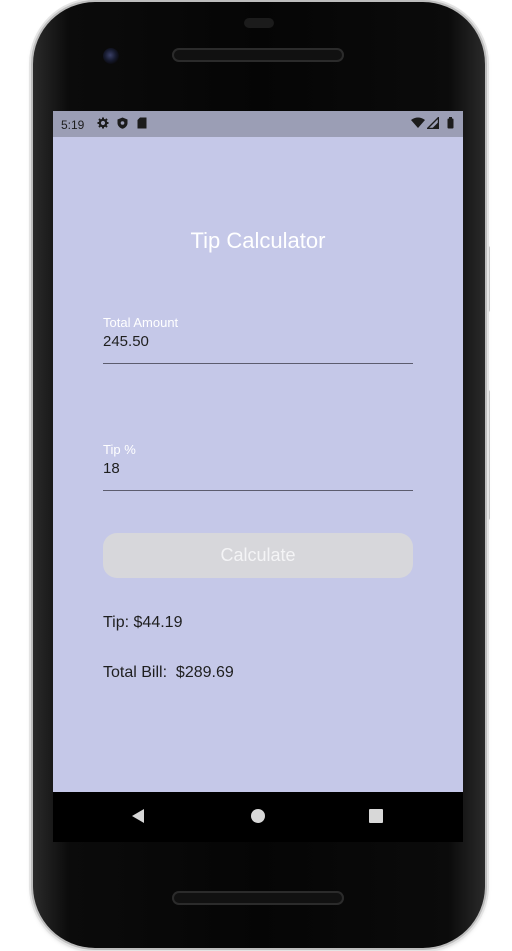 The width and height of the screenshot is (512, 951). I want to click on tip-percent-label: Tip %, so click(119, 449).